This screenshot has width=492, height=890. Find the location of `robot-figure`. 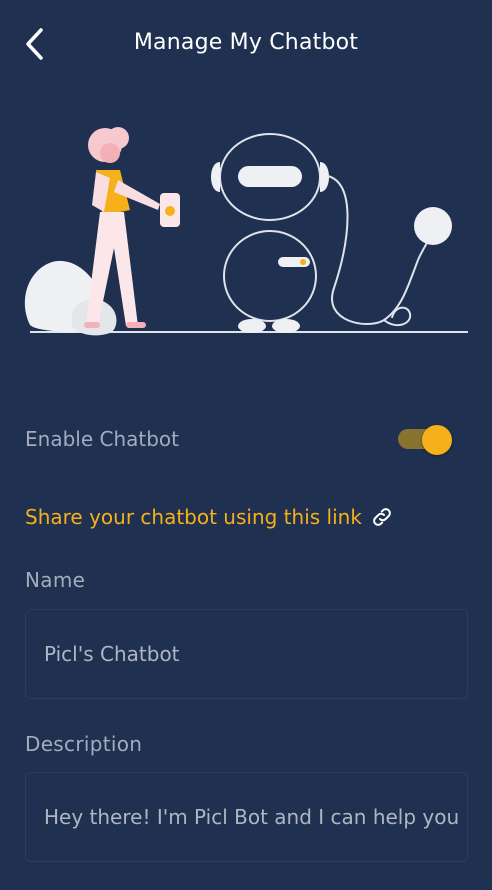

robot-figure is located at coordinates (331, 233).